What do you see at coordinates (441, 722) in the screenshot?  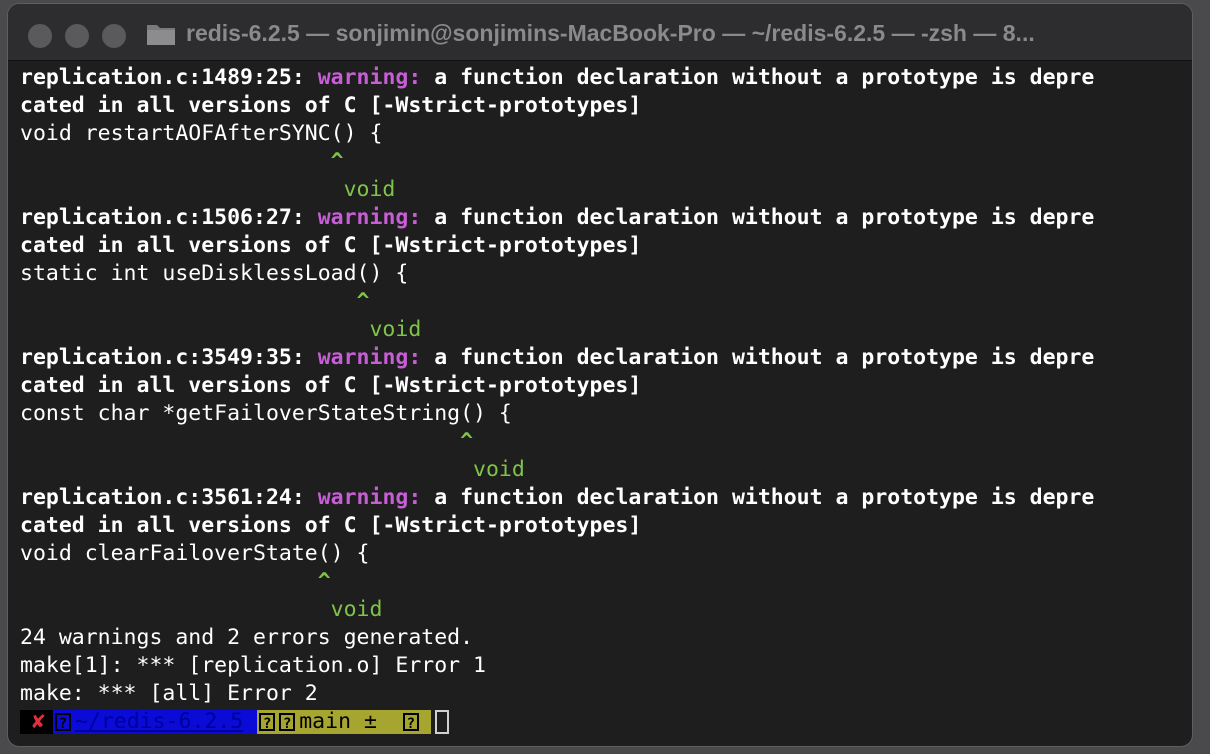 I see `text-cursor` at bounding box center [441, 722].